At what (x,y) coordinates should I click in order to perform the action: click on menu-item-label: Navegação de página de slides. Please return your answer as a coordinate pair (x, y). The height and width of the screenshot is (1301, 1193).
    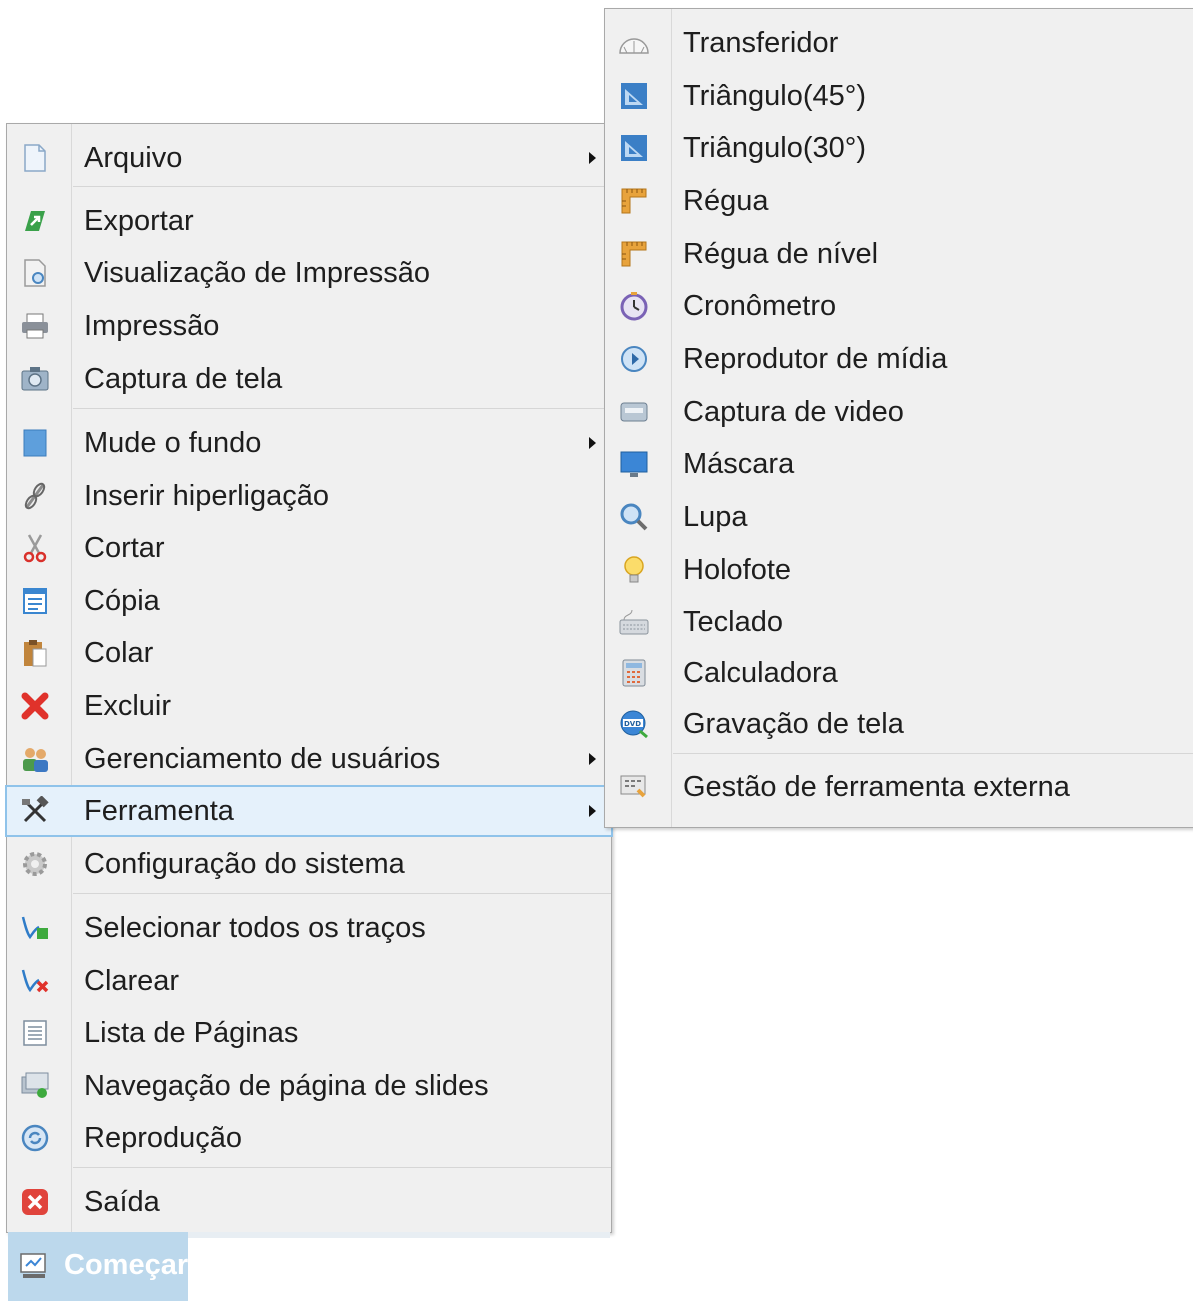
    Looking at the image, I should click on (286, 1085).